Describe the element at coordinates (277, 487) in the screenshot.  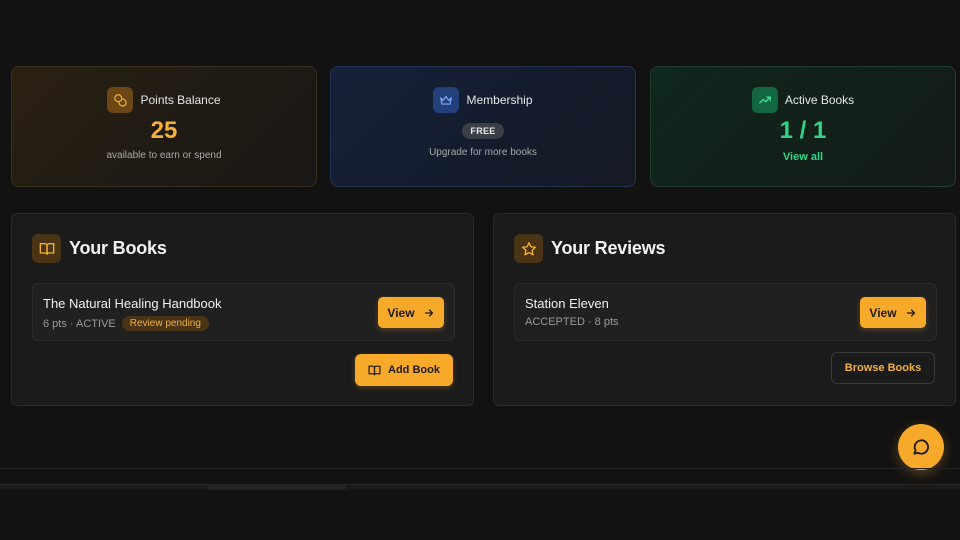
I see `bottom-bar-segment` at that location.